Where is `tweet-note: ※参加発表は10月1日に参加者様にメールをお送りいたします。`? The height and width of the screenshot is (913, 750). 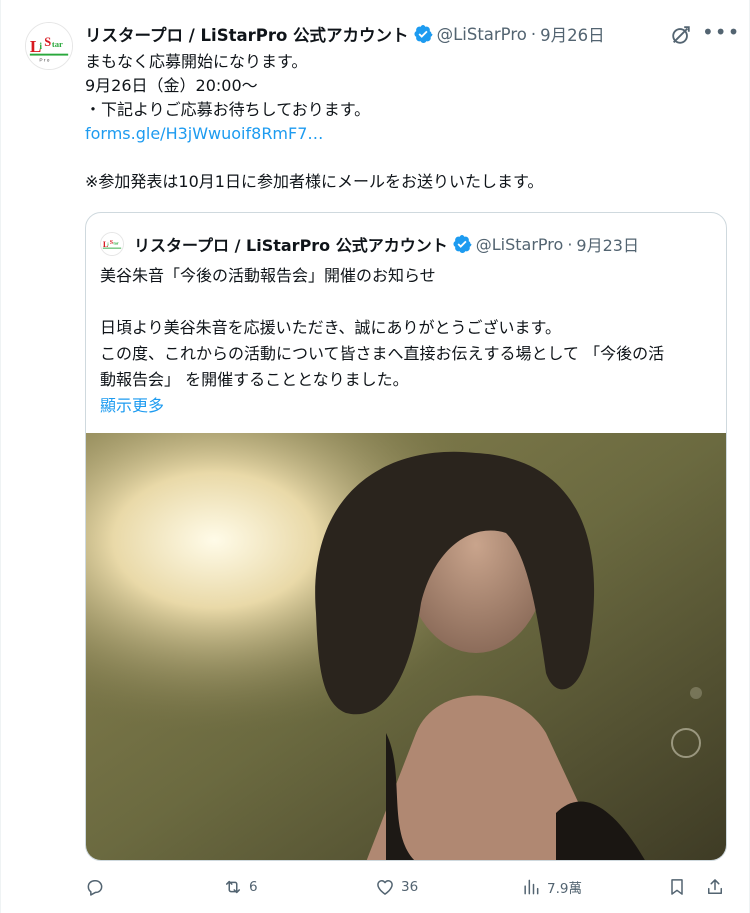
tweet-note: ※参加発表は10月1日に参加者様にメールをお送りいたします。 is located at coordinates (314, 181).